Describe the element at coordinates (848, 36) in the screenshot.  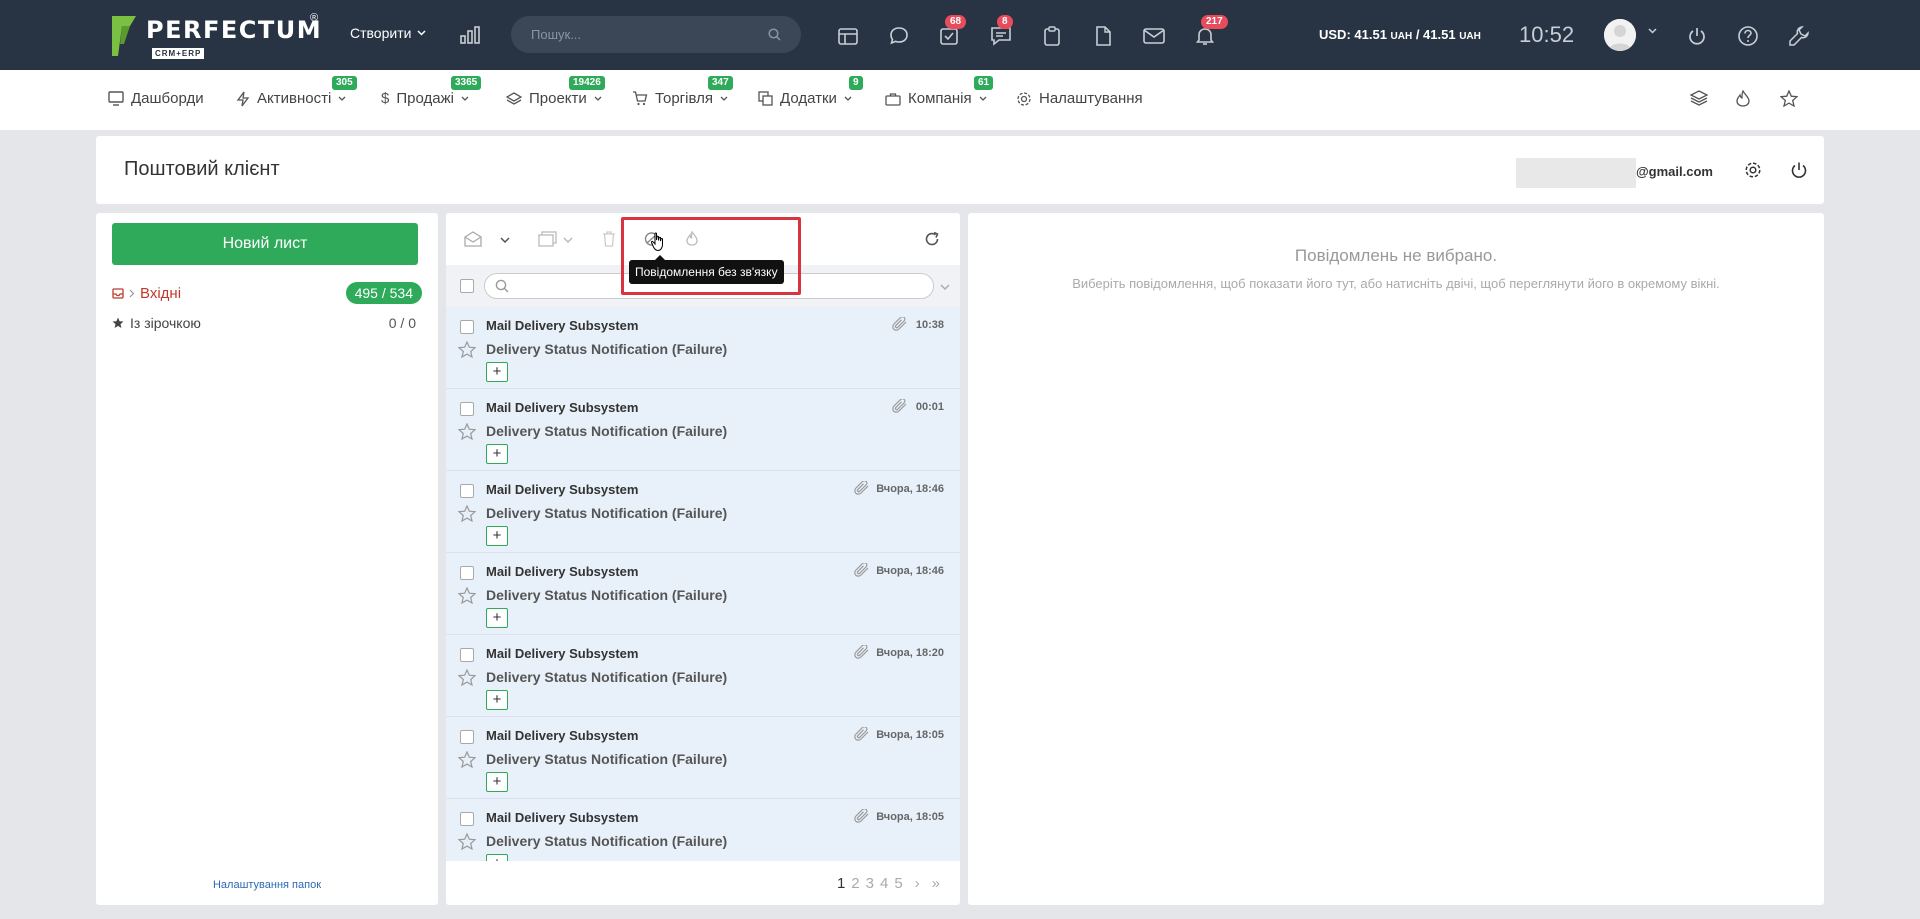
I see `calendar-icon` at that location.